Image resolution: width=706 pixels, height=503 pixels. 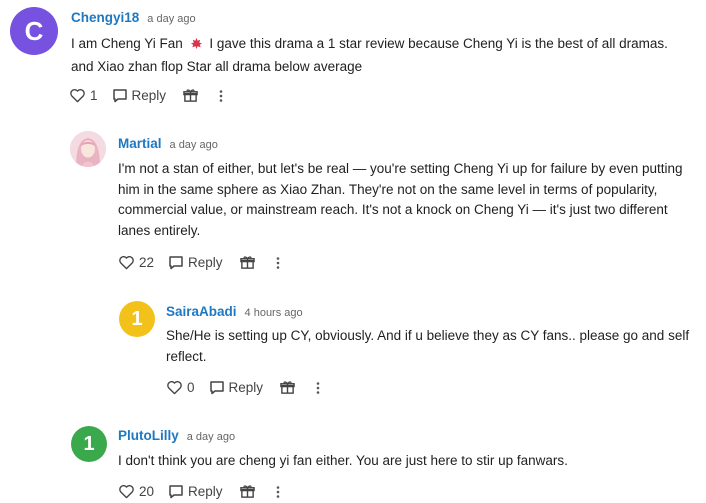 What do you see at coordinates (147, 262) in the screenshot?
I see `like-count: 22` at bounding box center [147, 262].